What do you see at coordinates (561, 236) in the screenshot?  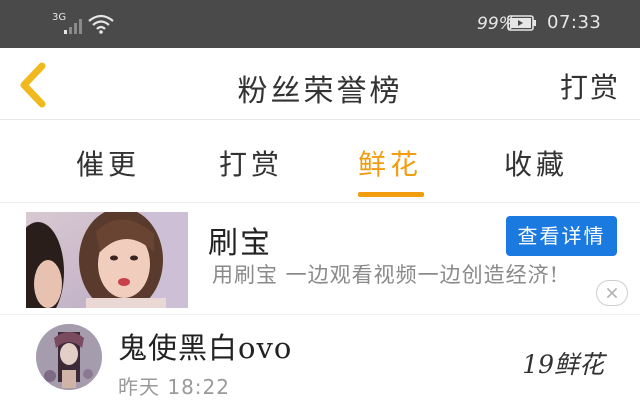 I see `view-details-button: 查看详情` at bounding box center [561, 236].